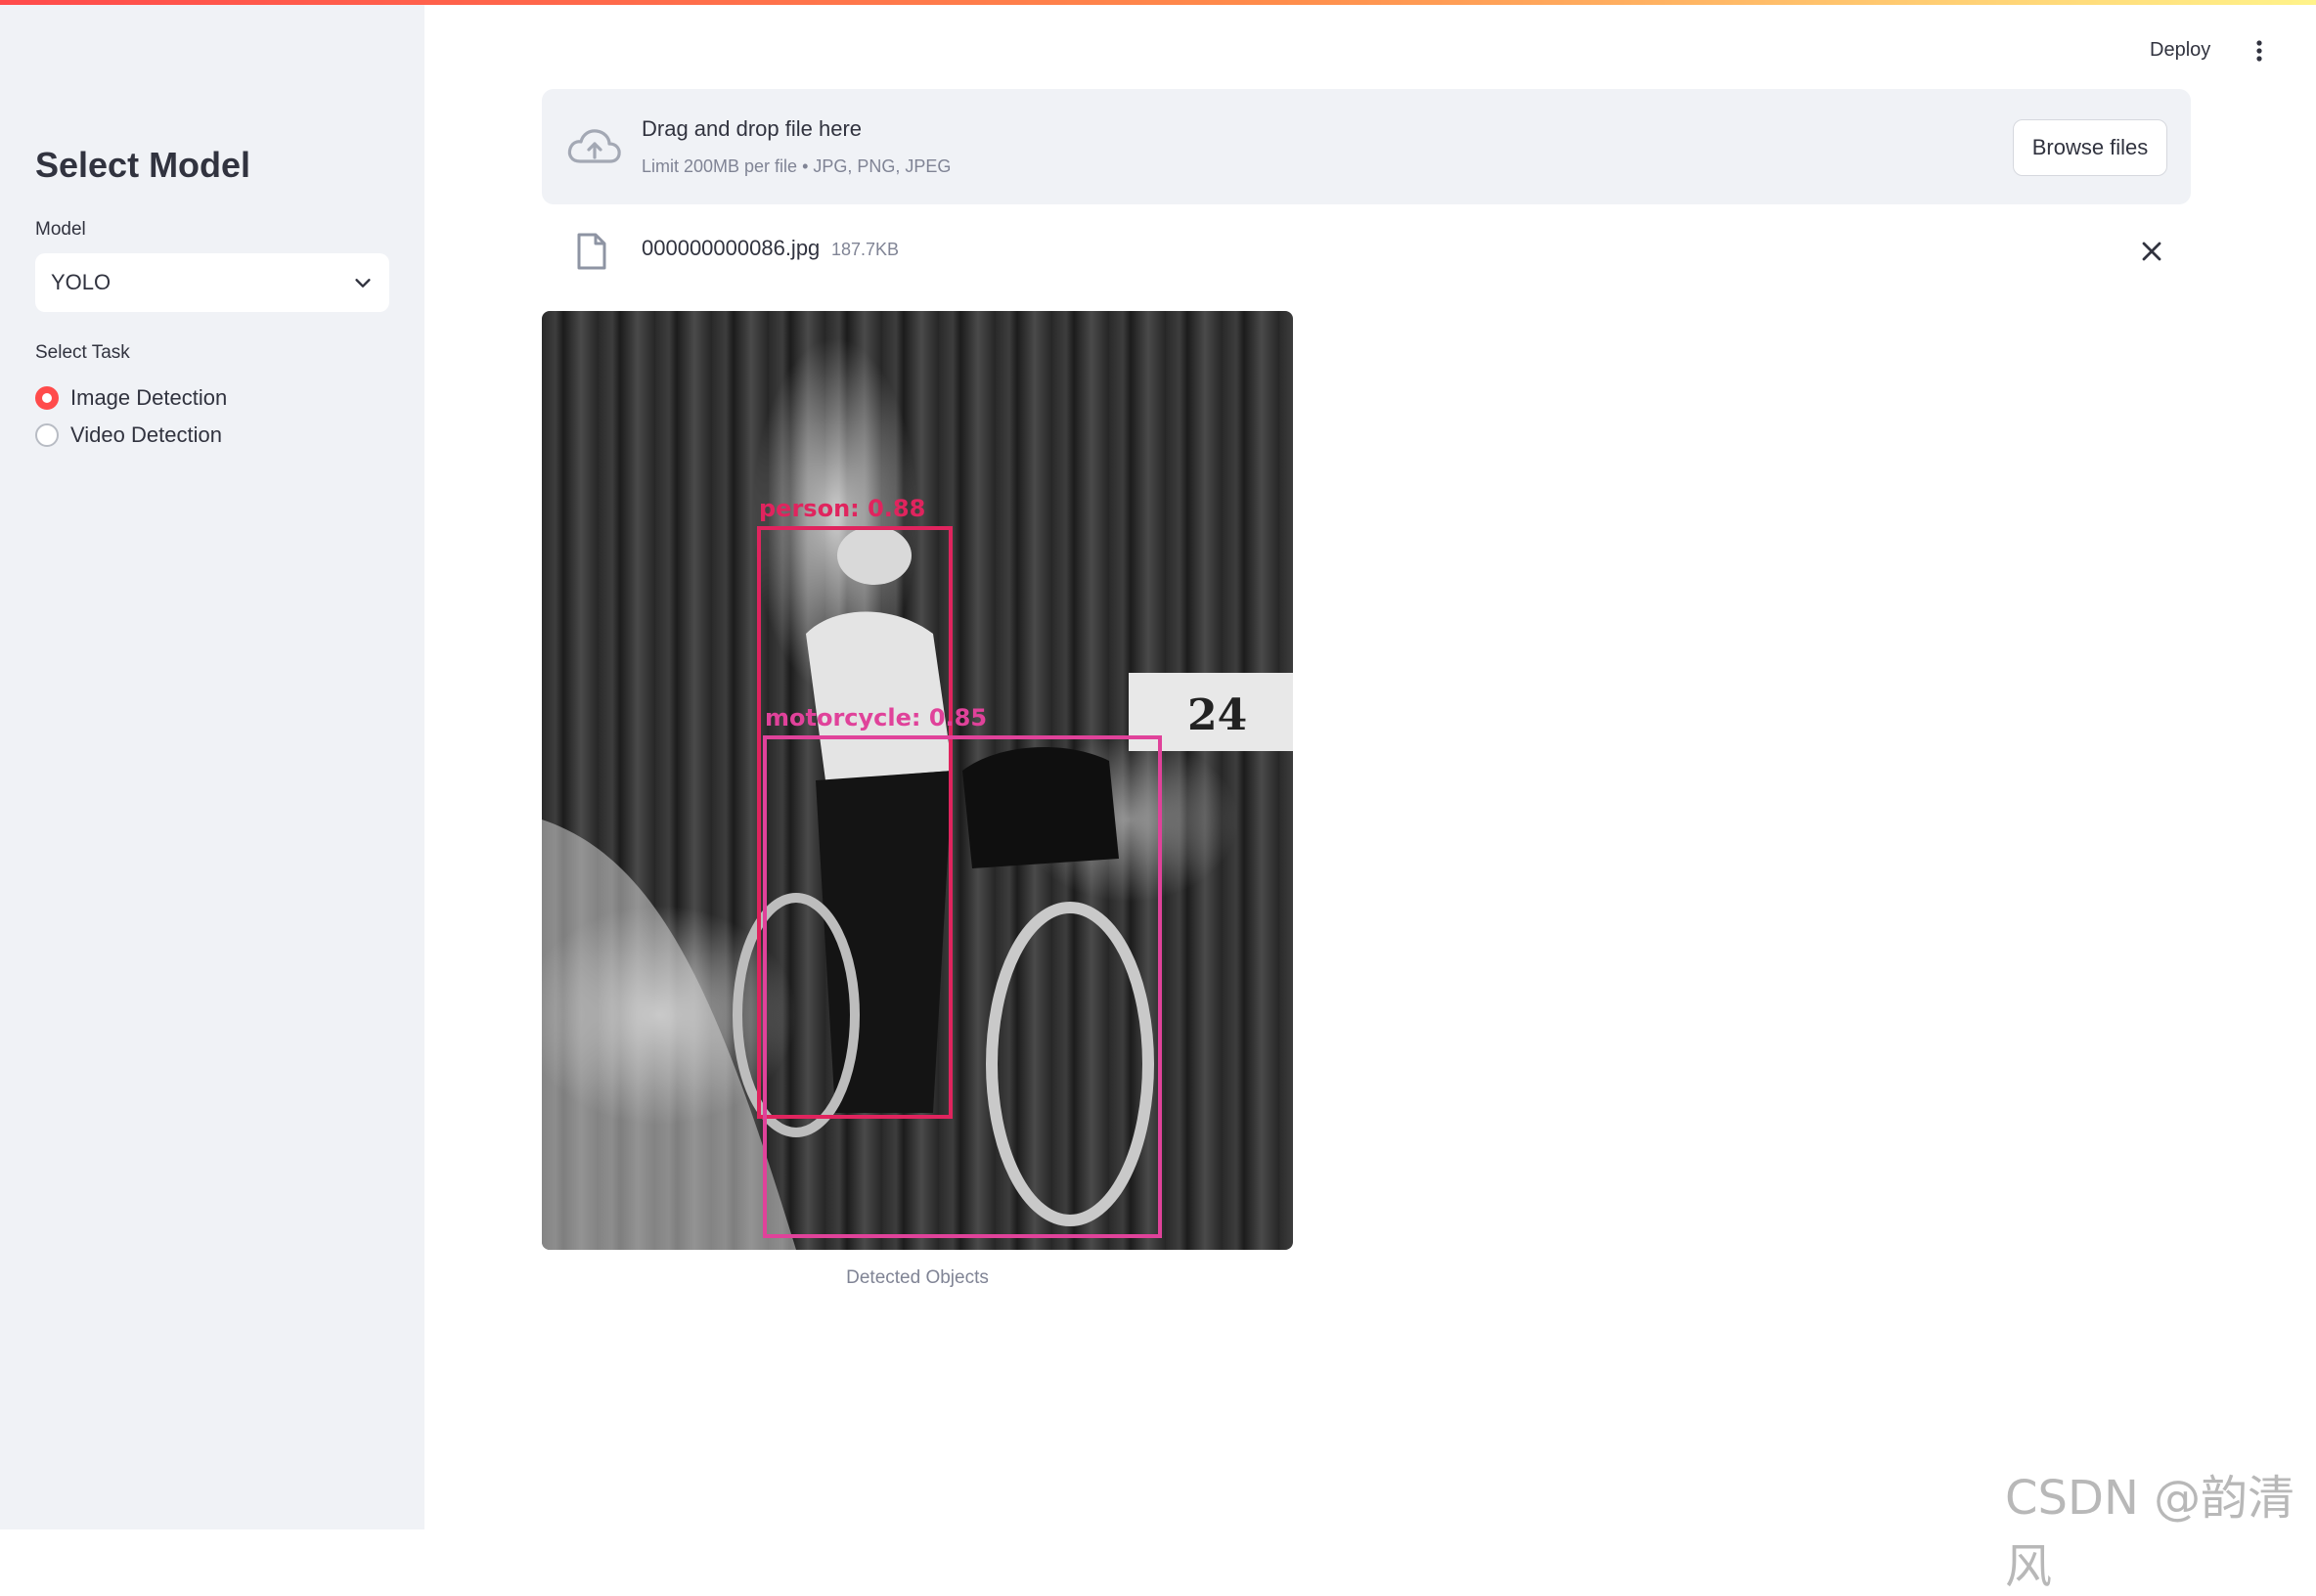 This screenshot has height=1596, width=2316. I want to click on task-label: Select Task, so click(82, 352).